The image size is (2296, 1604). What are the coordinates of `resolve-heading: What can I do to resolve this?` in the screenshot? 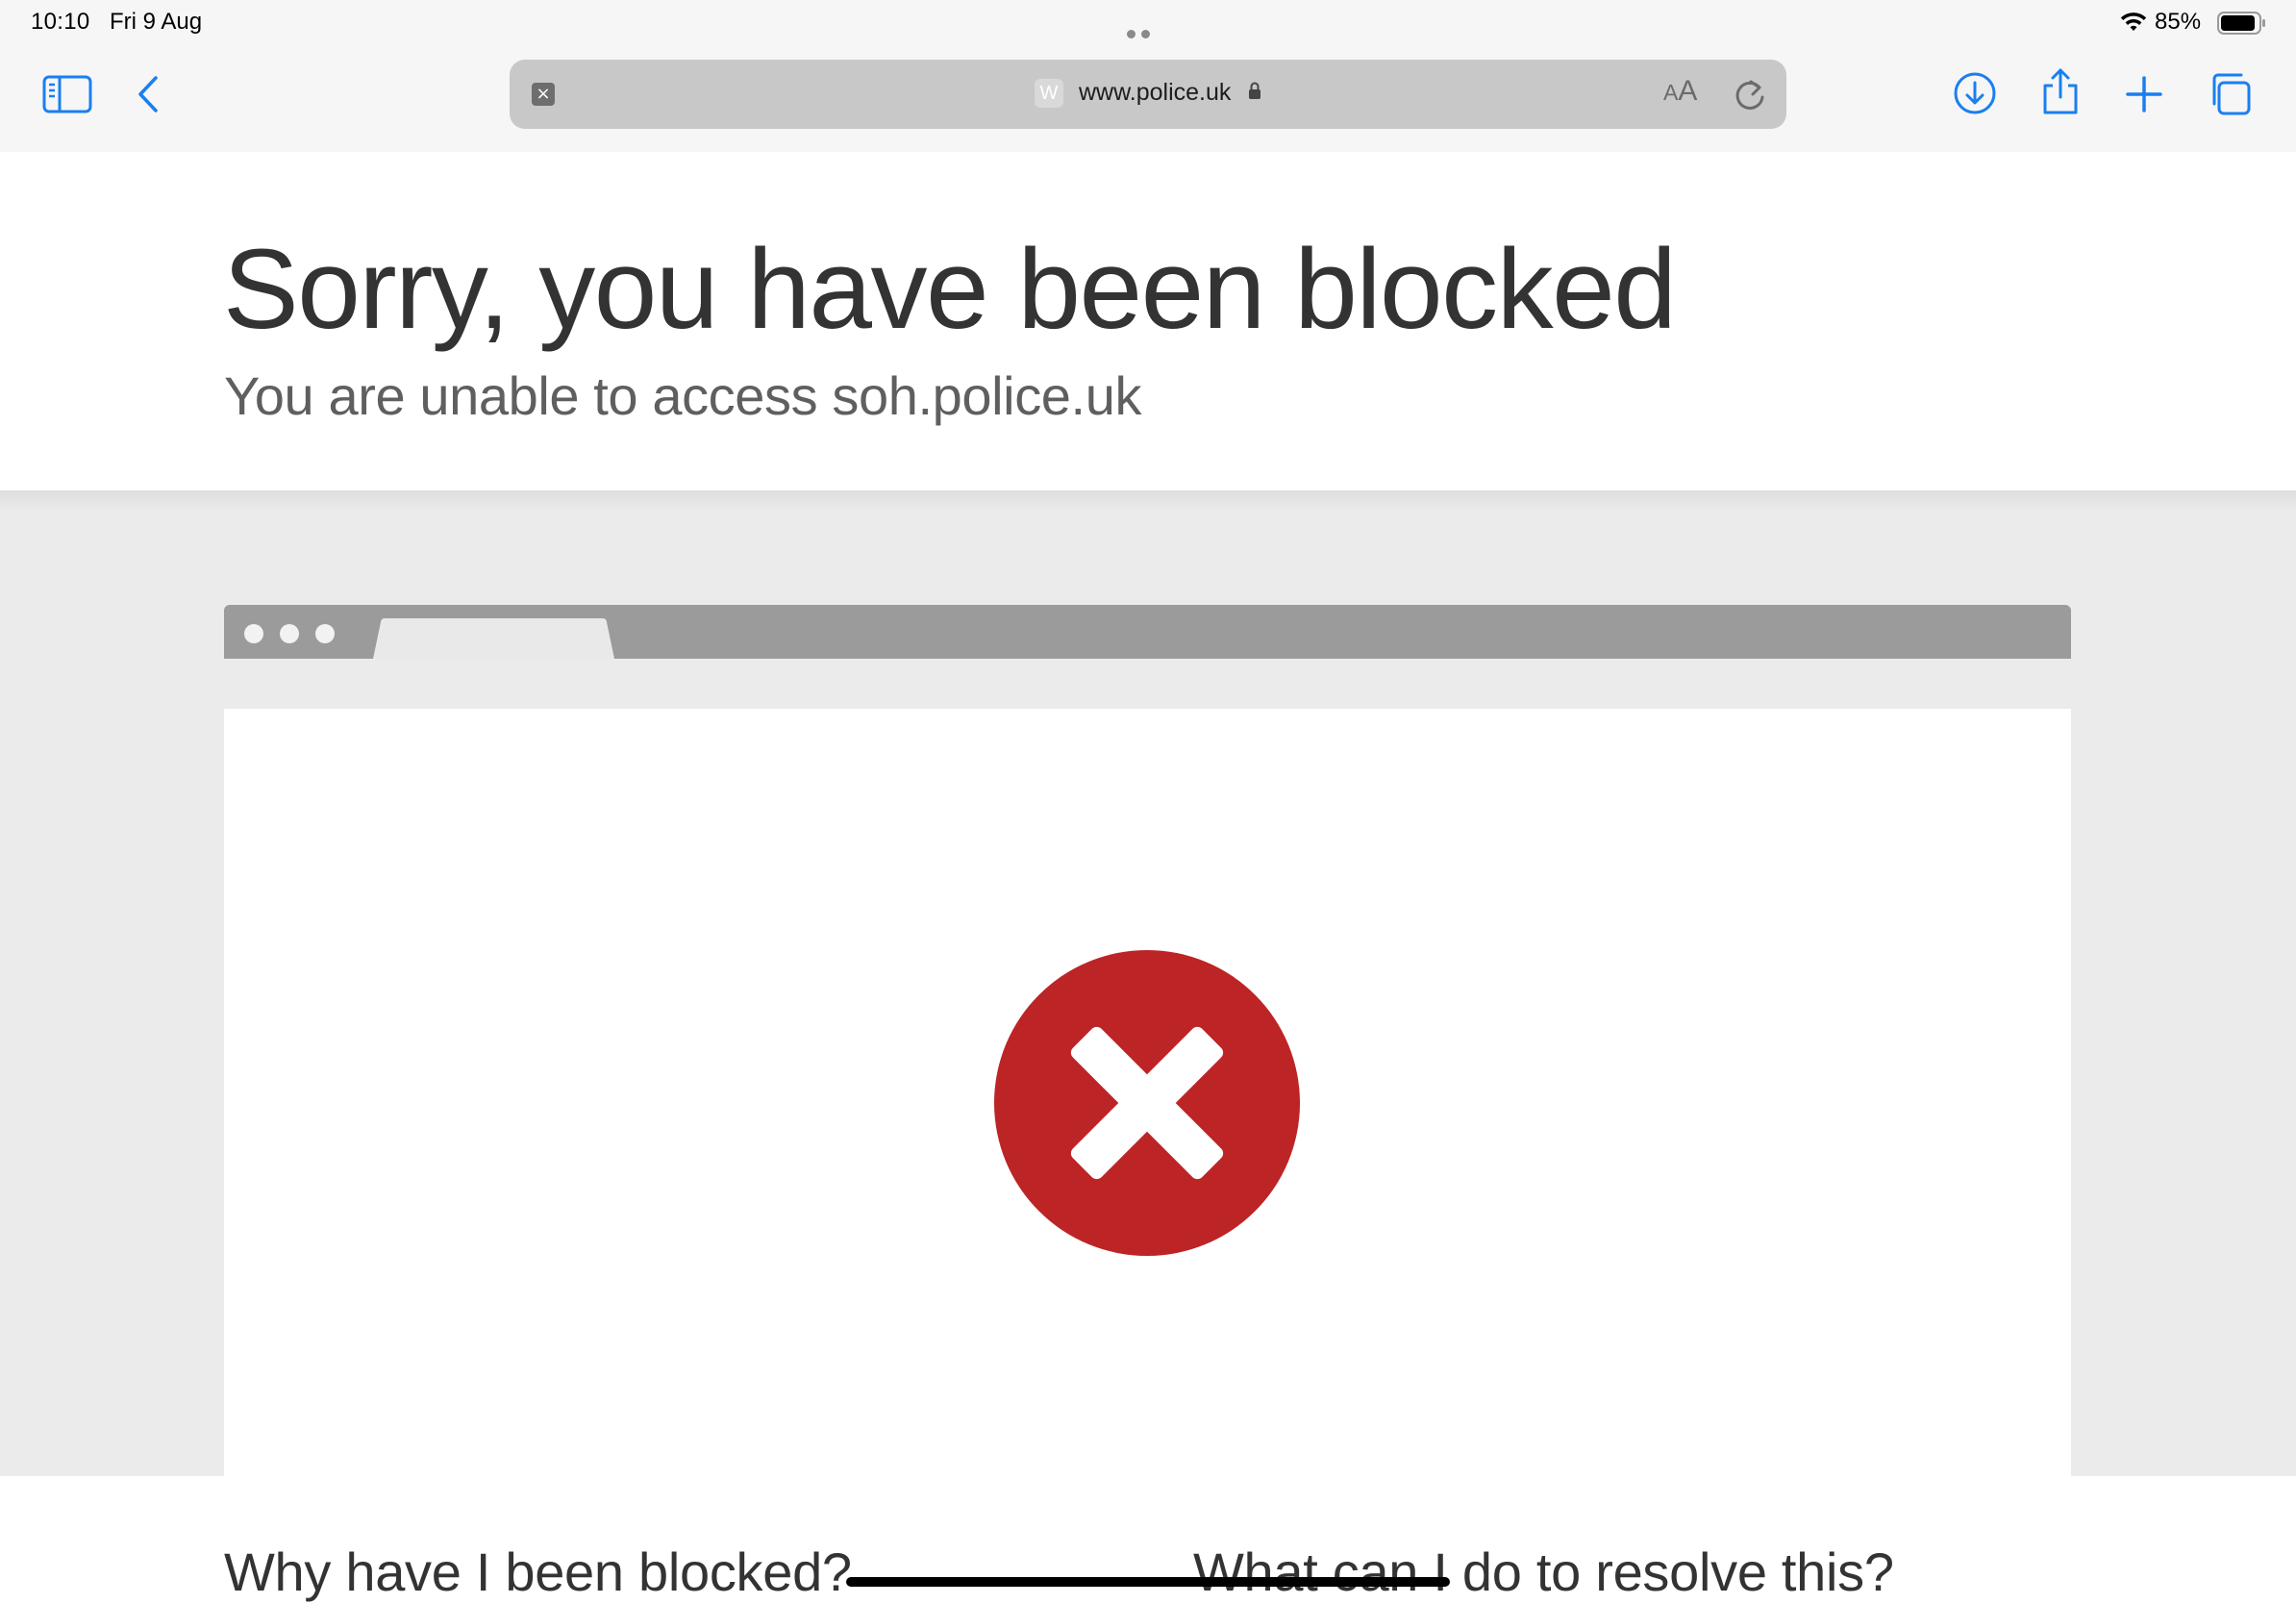 It's located at (1543, 1571).